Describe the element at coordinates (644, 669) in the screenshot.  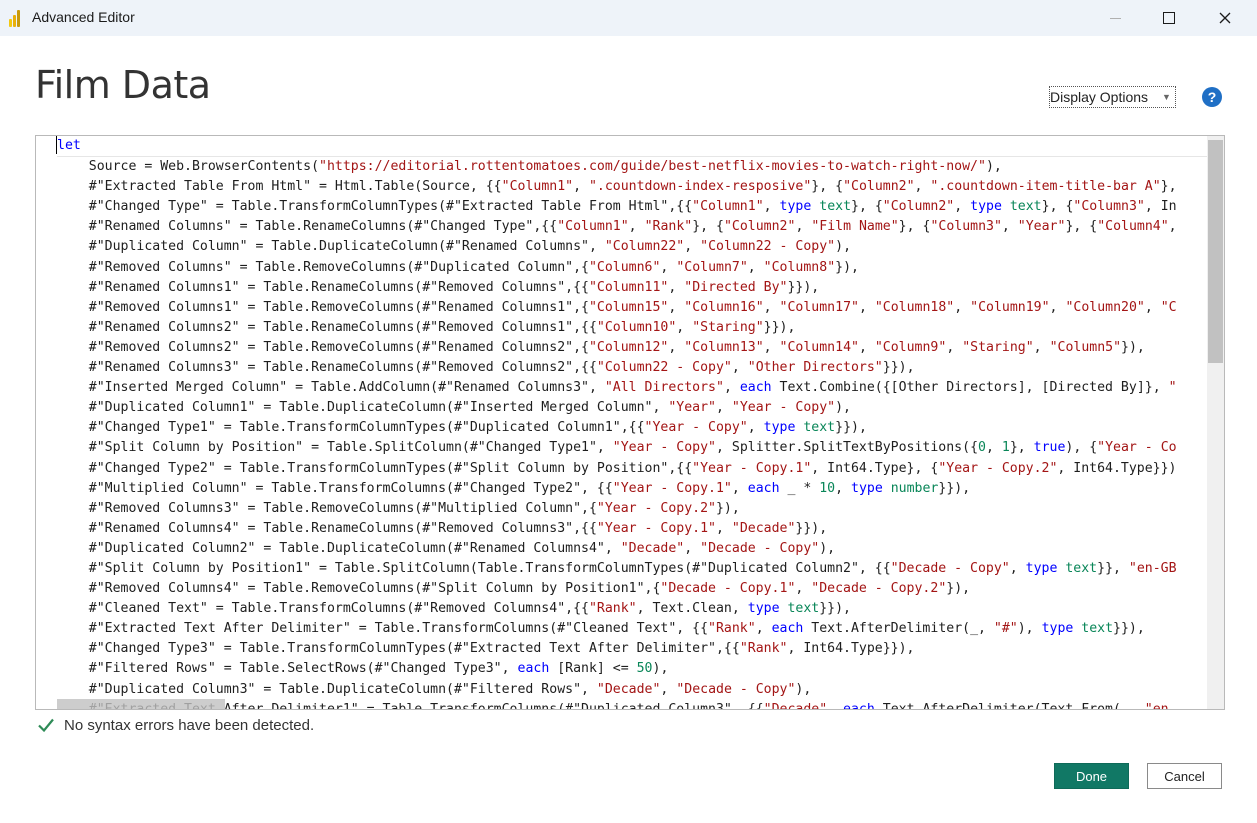
I see `code-token: 50` at that location.